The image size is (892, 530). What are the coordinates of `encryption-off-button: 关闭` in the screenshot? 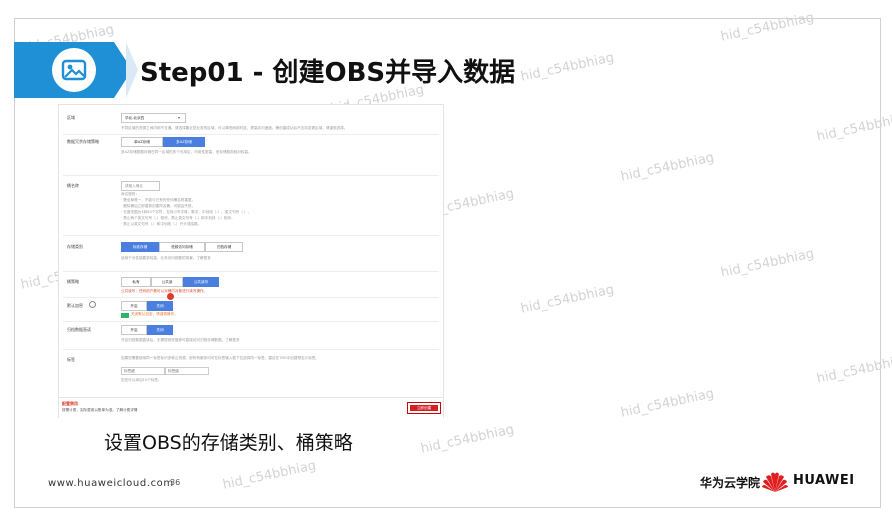 It's located at (160, 306).